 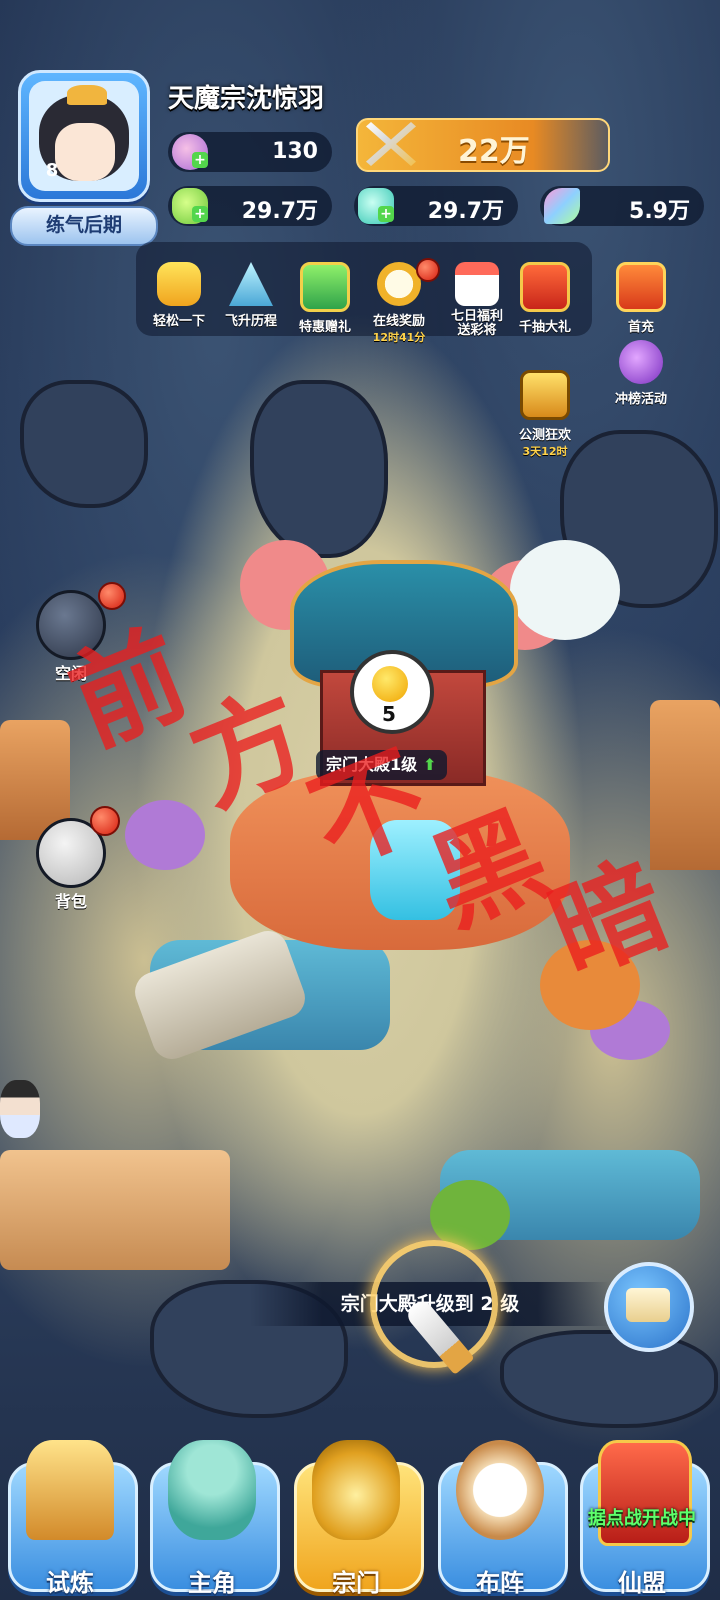 What do you see at coordinates (622, 206) in the screenshot?
I see `feather-pill: 5.9万` at bounding box center [622, 206].